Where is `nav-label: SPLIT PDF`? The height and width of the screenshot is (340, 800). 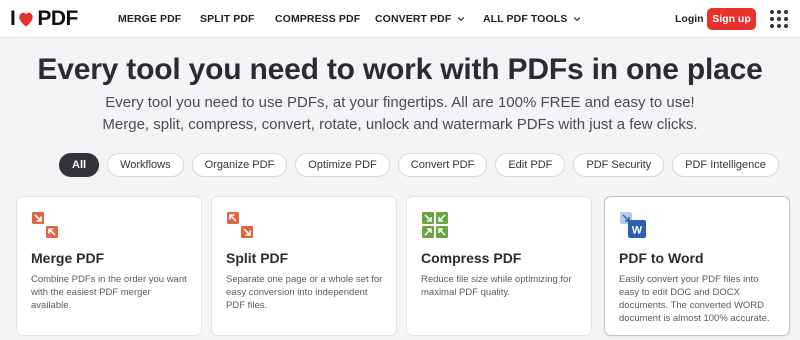
nav-label: SPLIT PDF is located at coordinates (227, 19).